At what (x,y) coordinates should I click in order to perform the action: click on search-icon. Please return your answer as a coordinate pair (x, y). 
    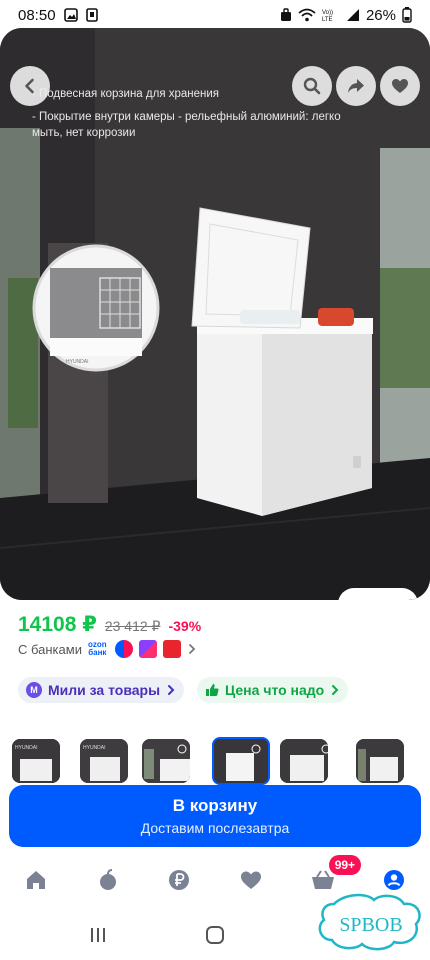
    Looking at the image, I should click on (312, 86).